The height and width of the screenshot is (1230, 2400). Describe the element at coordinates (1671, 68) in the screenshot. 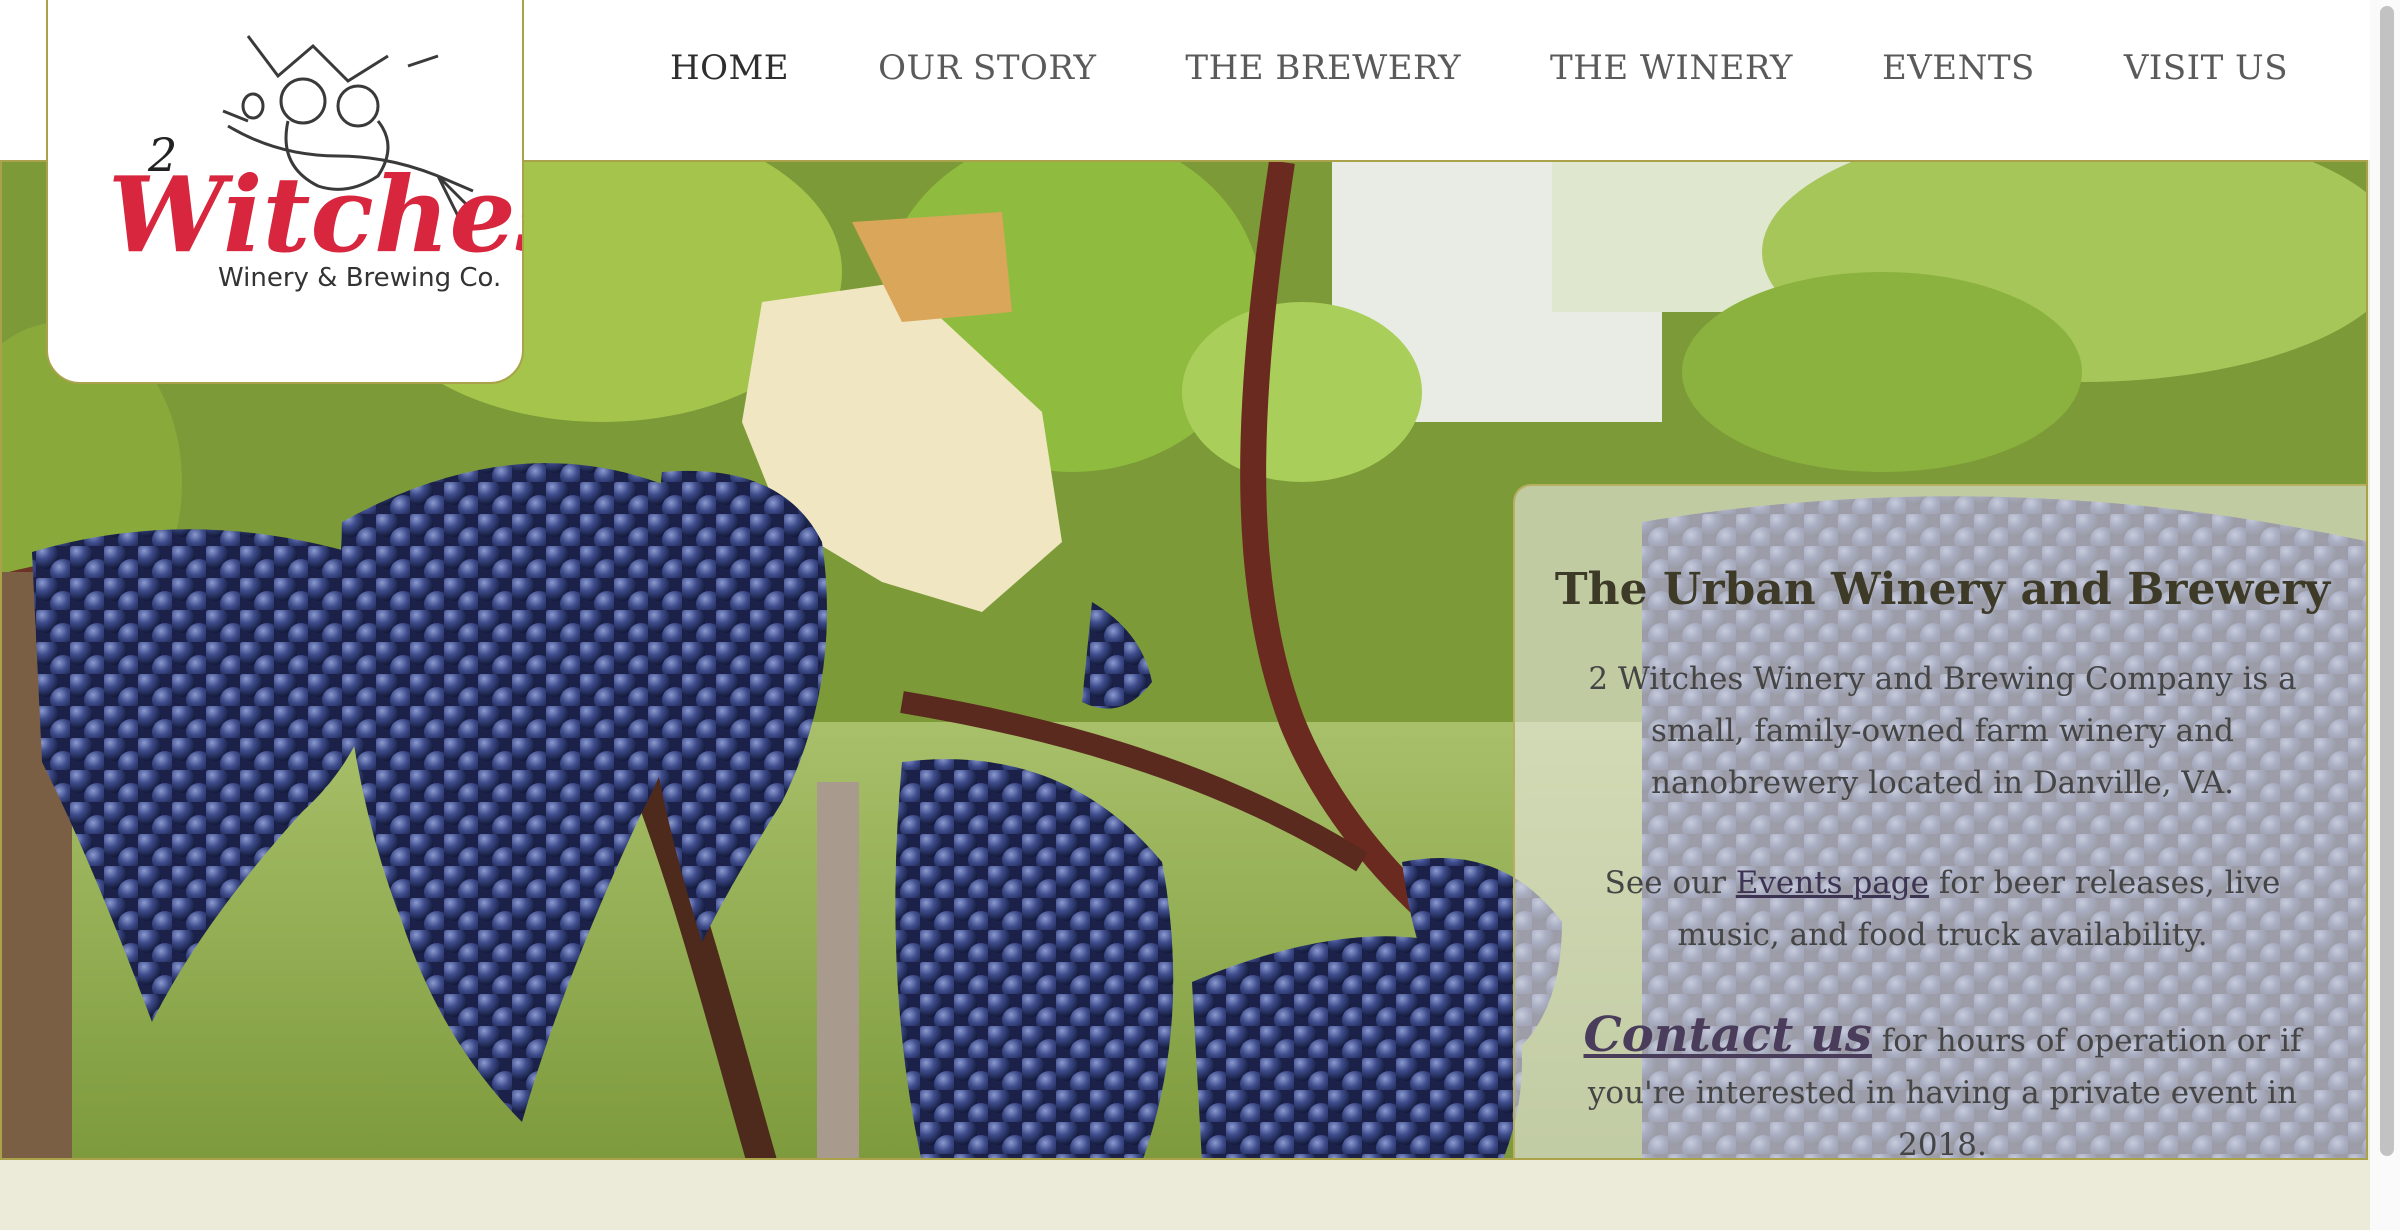

I see `nav-the-winery: THE WINERY` at that location.